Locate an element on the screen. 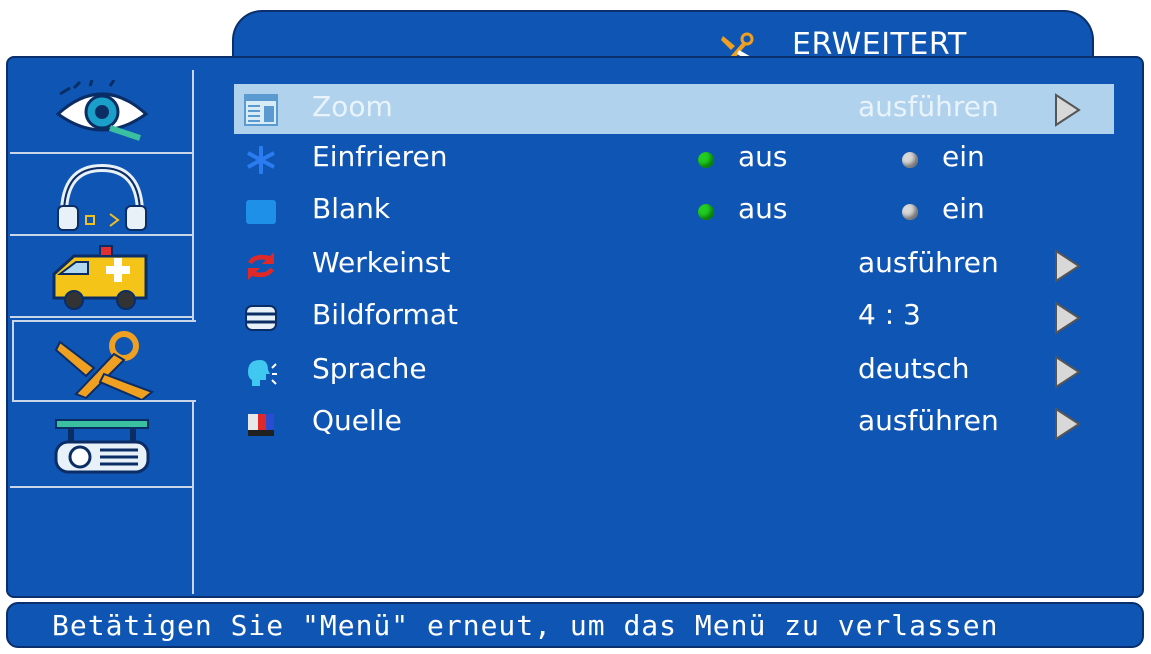 Image resolution: width=1151 pixels, height=654 pixels. sidebar-item-projector is located at coordinates (101, 447).